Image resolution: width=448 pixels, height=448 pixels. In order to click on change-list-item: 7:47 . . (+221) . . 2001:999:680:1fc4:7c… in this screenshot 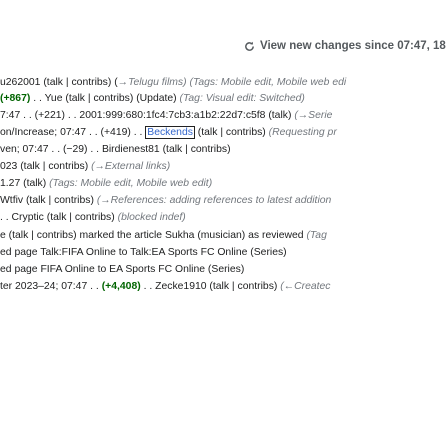, I will do `click(166, 116)`.